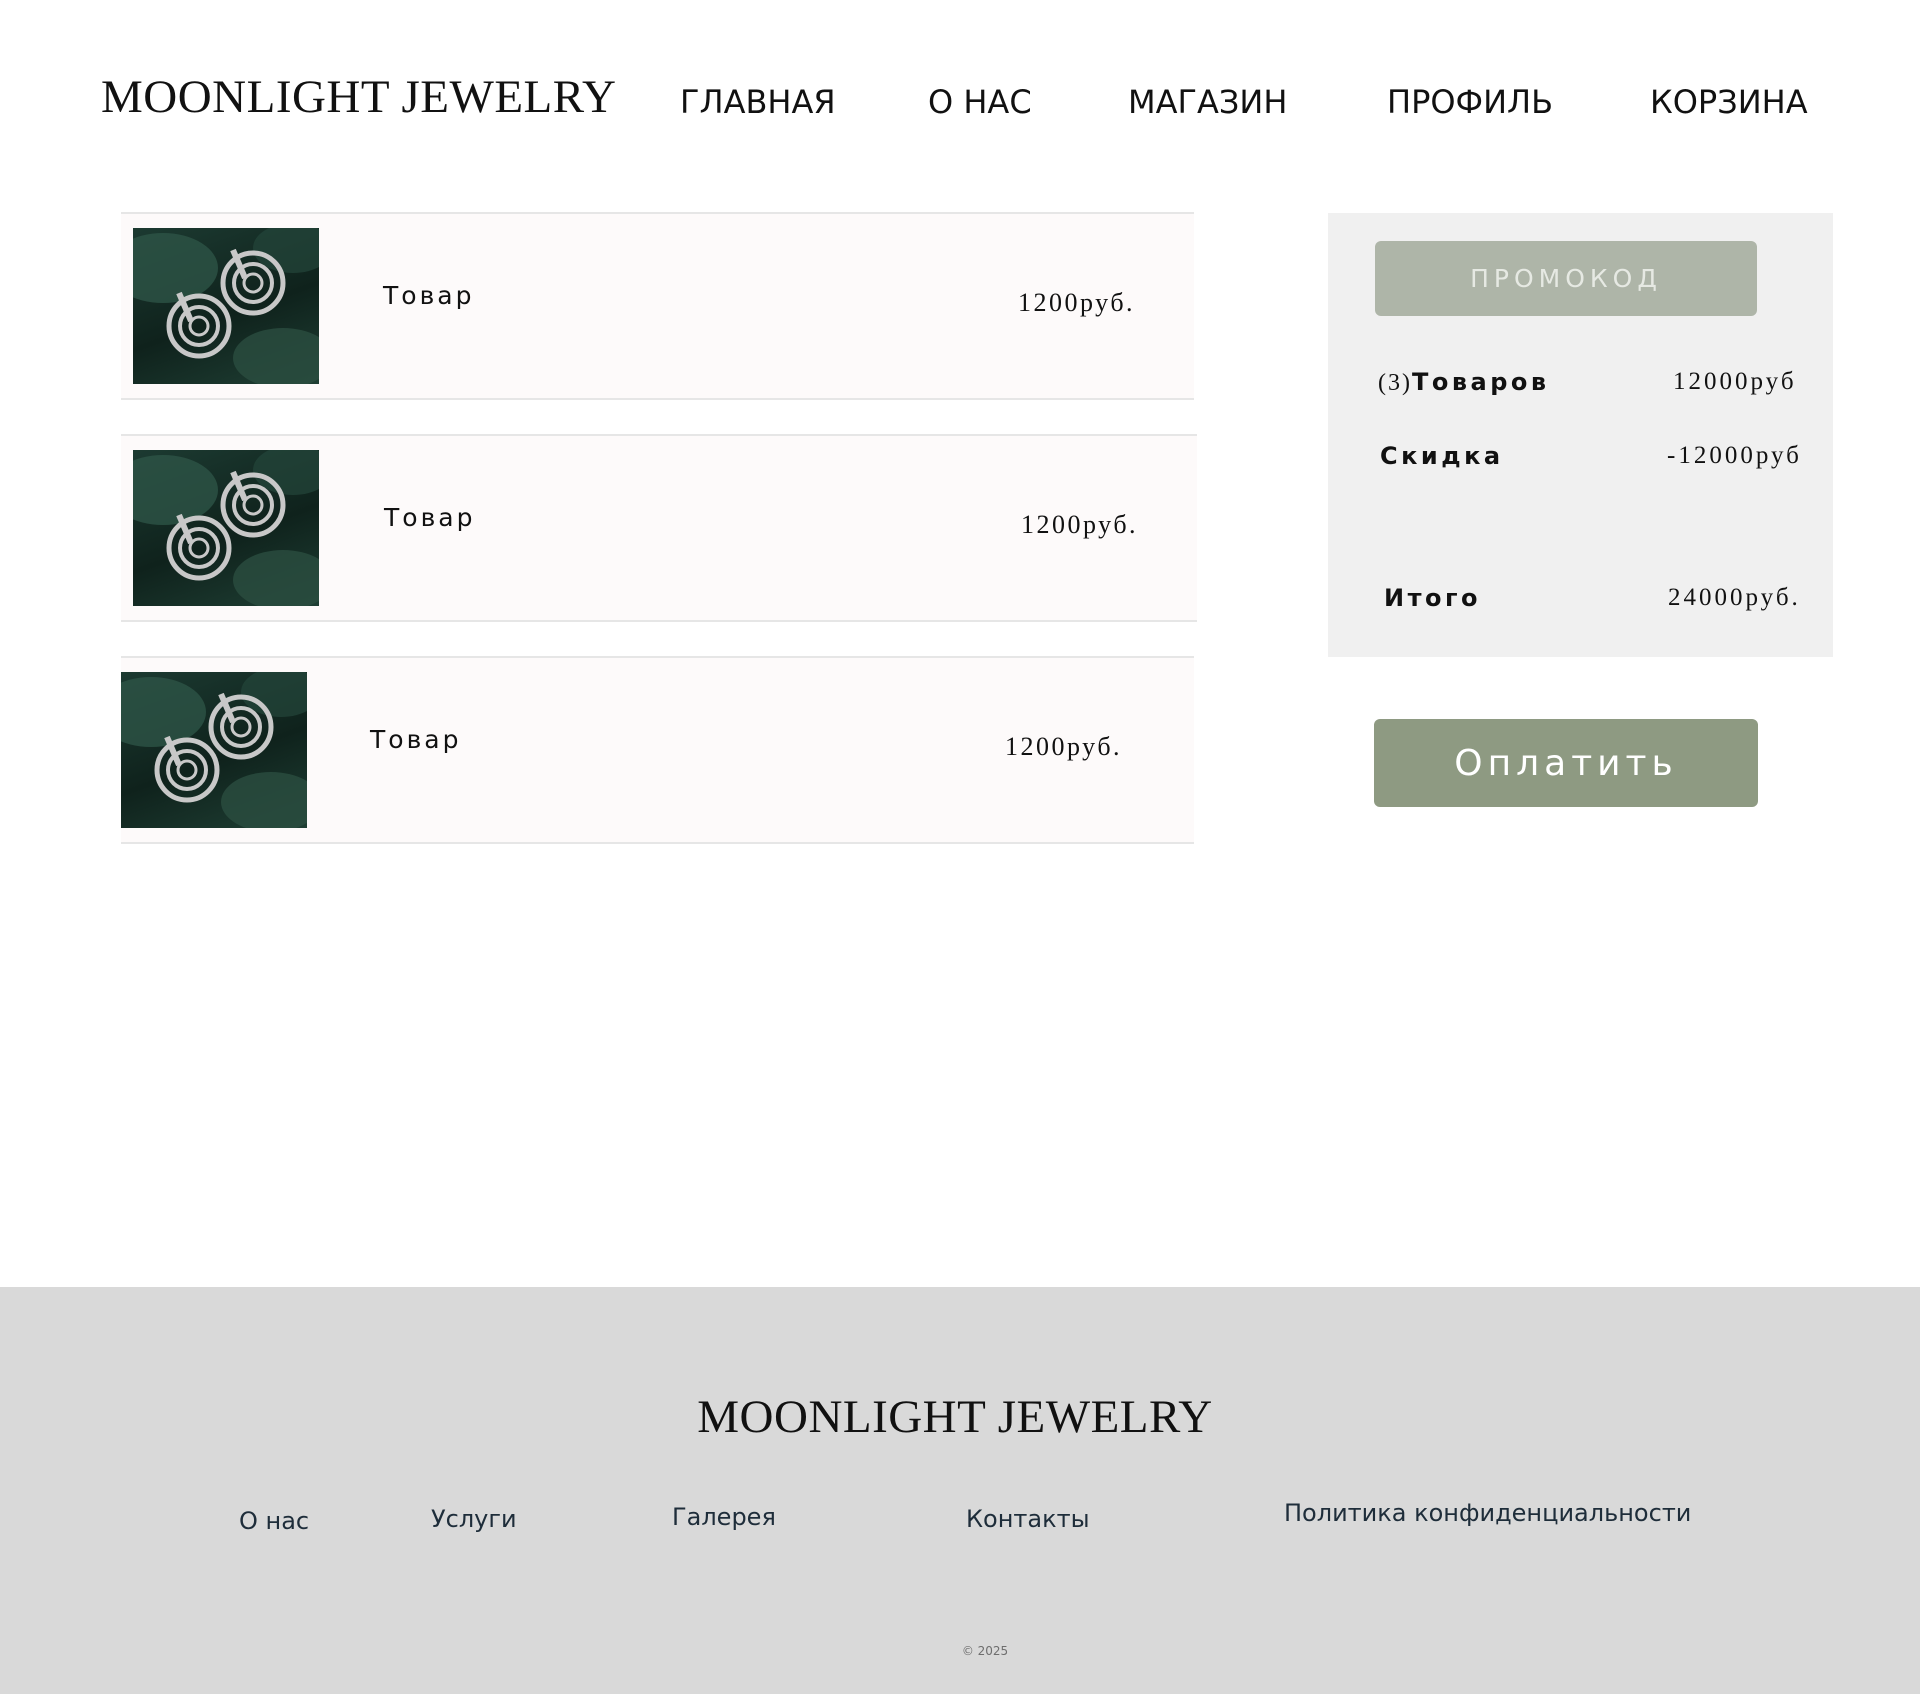 The height and width of the screenshot is (1694, 1920). Describe the element at coordinates (955, 1417) in the screenshot. I see `footer-logo: MOONLIGHT JEWELRY` at that location.